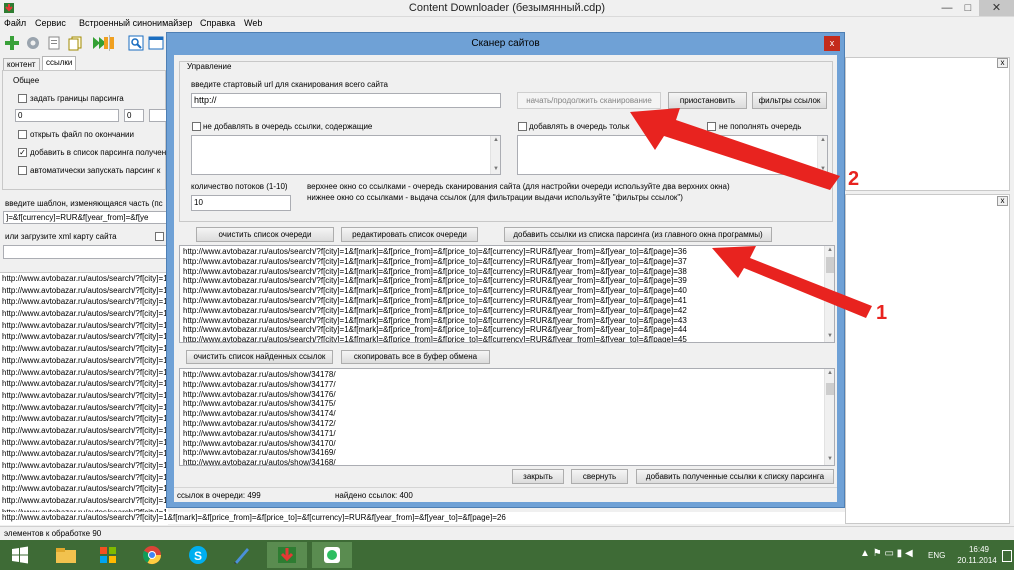  Describe the element at coordinates (85, 217) in the screenshot. I see `template-field: ]=&f[currency]=RUR&f[year_from]=&f[ye` at that location.